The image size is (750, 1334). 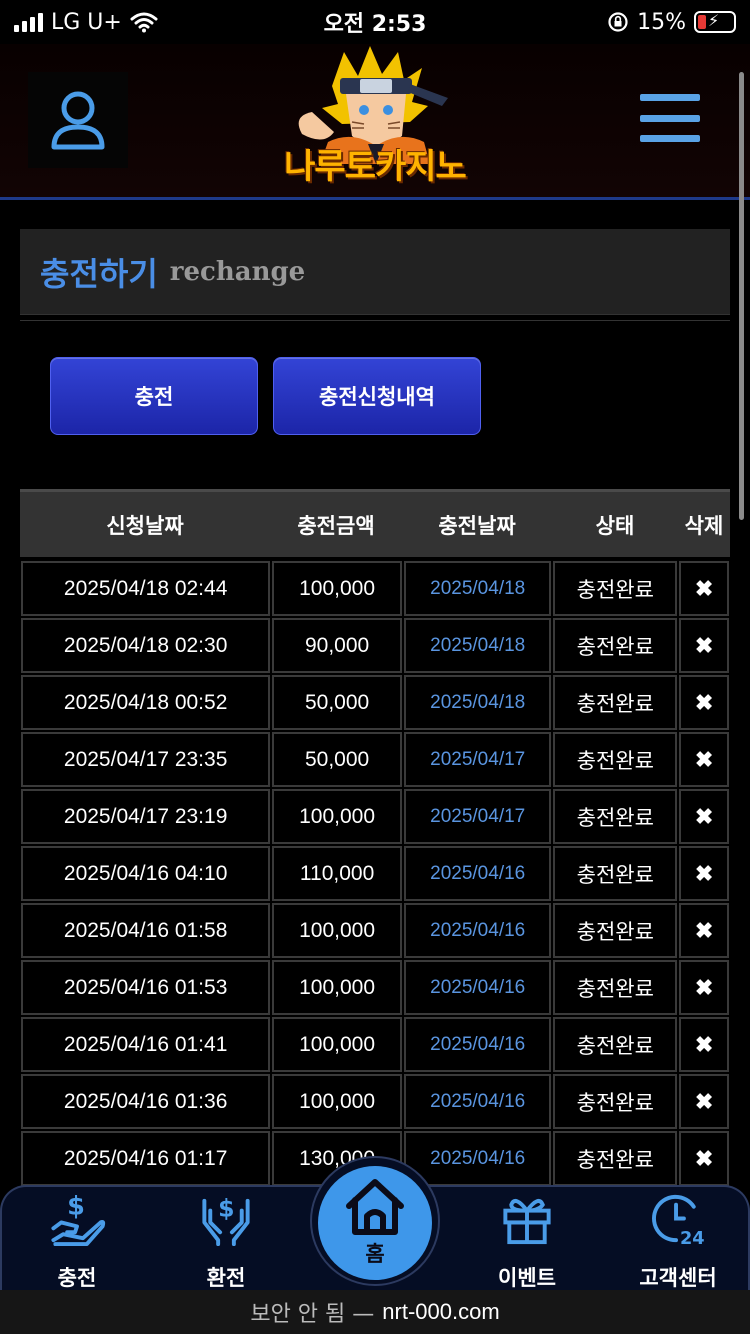 What do you see at coordinates (78, 120) in the screenshot?
I see `user-button` at bounding box center [78, 120].